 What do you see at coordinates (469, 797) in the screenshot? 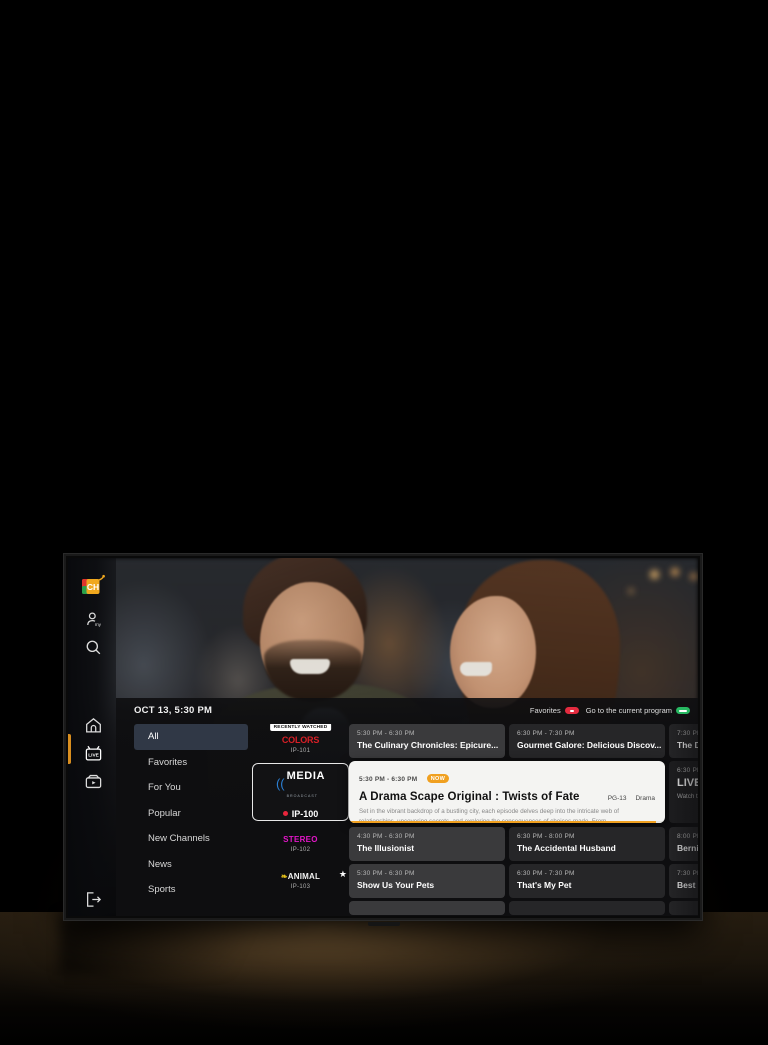
I see `program-title: A Drama Scape Original : Twists of Fate` at bounding box center [469, 797].